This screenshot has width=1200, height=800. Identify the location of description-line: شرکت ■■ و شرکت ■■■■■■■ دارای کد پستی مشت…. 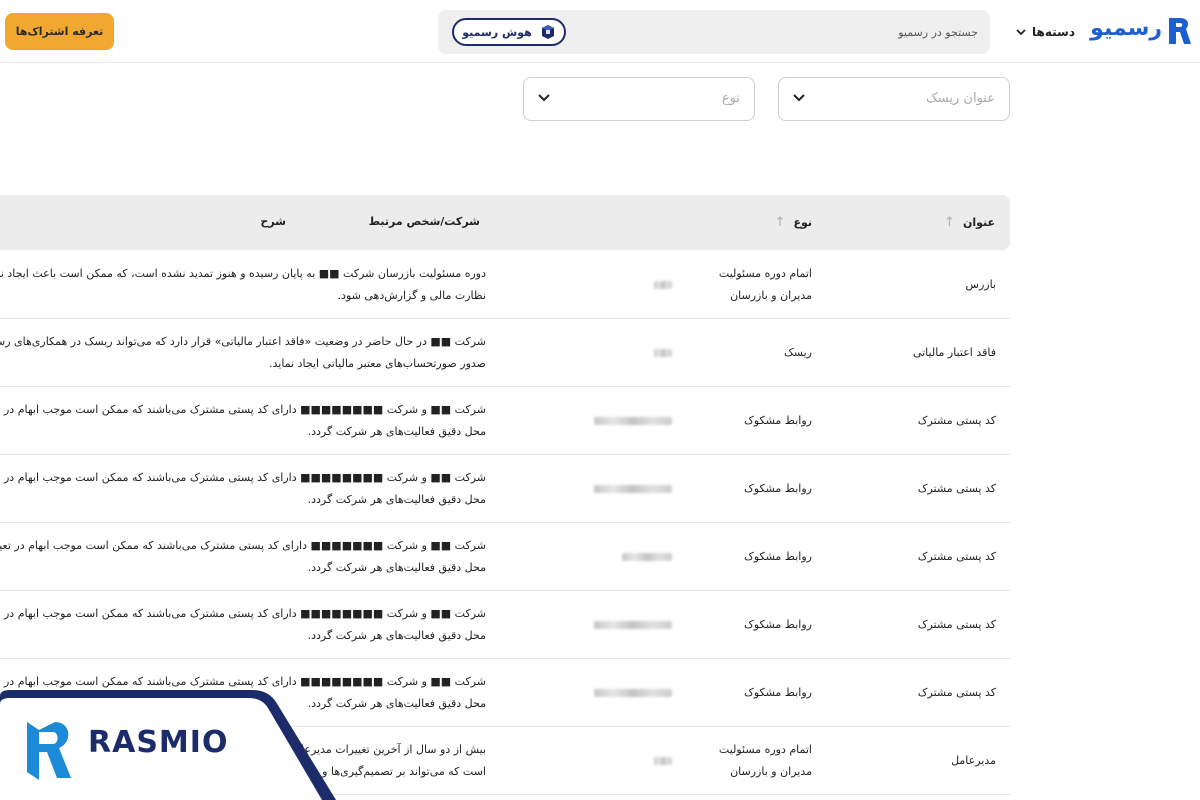
(243, 545).